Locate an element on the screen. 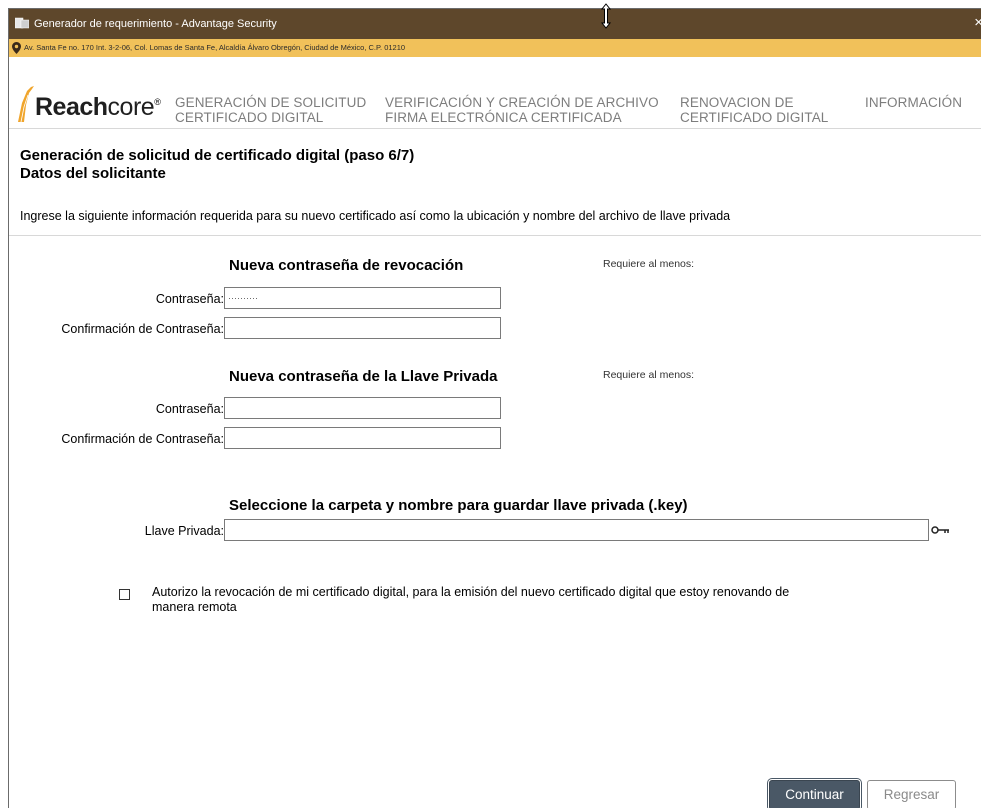 The width and height of the screenshot is (981, 808). private-key-section-title: Nueva contraseña de la Llave Privada is located at coordinates (363, 376).